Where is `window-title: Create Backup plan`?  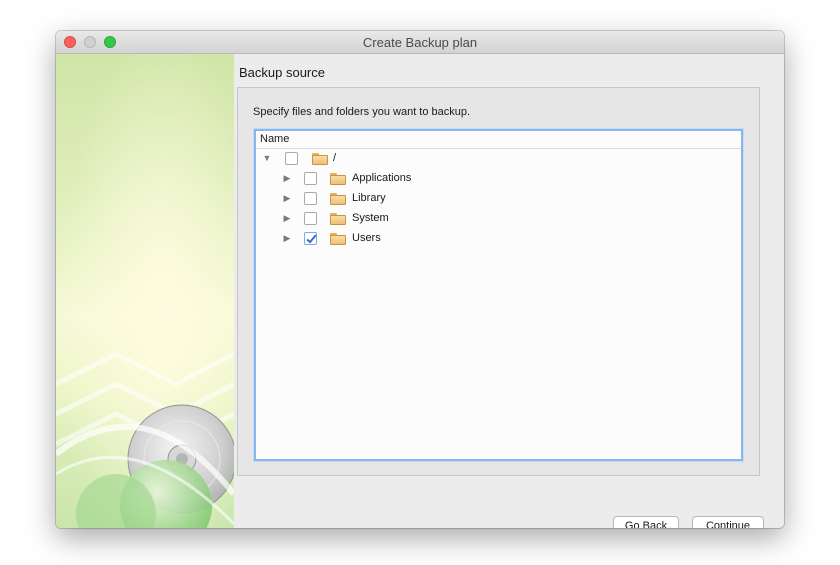 window-title: Create Backup plan is located at coordinates (420, 42).